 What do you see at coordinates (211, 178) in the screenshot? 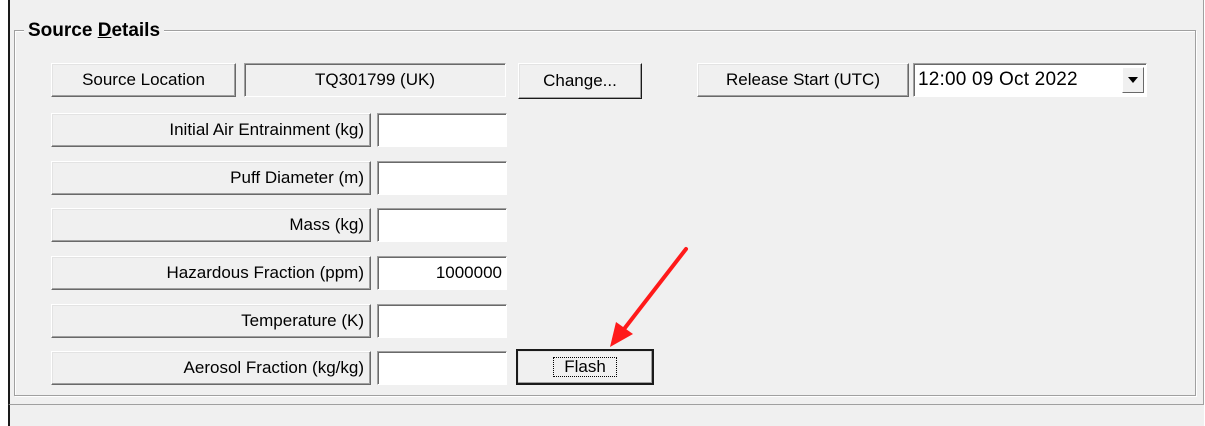
I see `puff-diameter-label: Puff Diameter (m)` at bounding box center [211, 178].